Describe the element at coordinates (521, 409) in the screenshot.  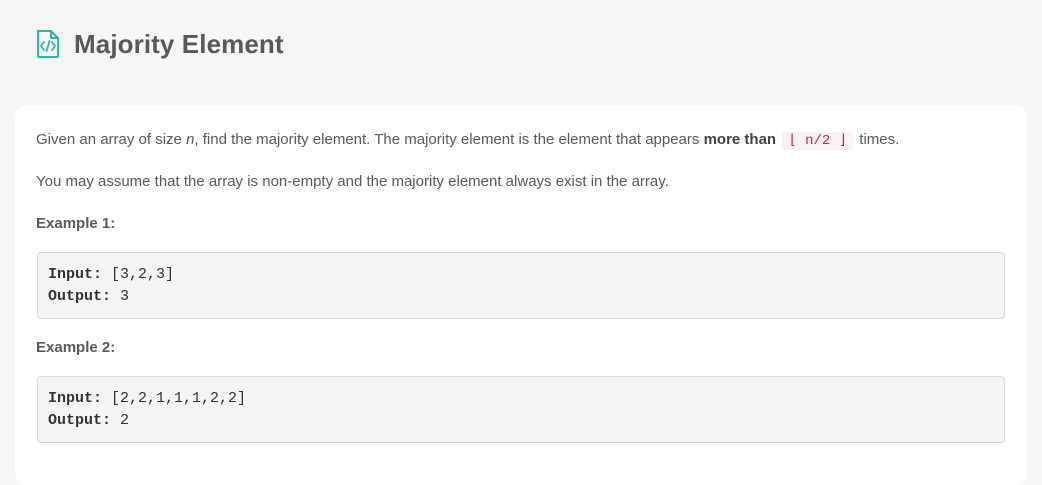
I see `example-2-code-block: Input: [2,2,1,1,1,2,2] Output: 2` at that location.